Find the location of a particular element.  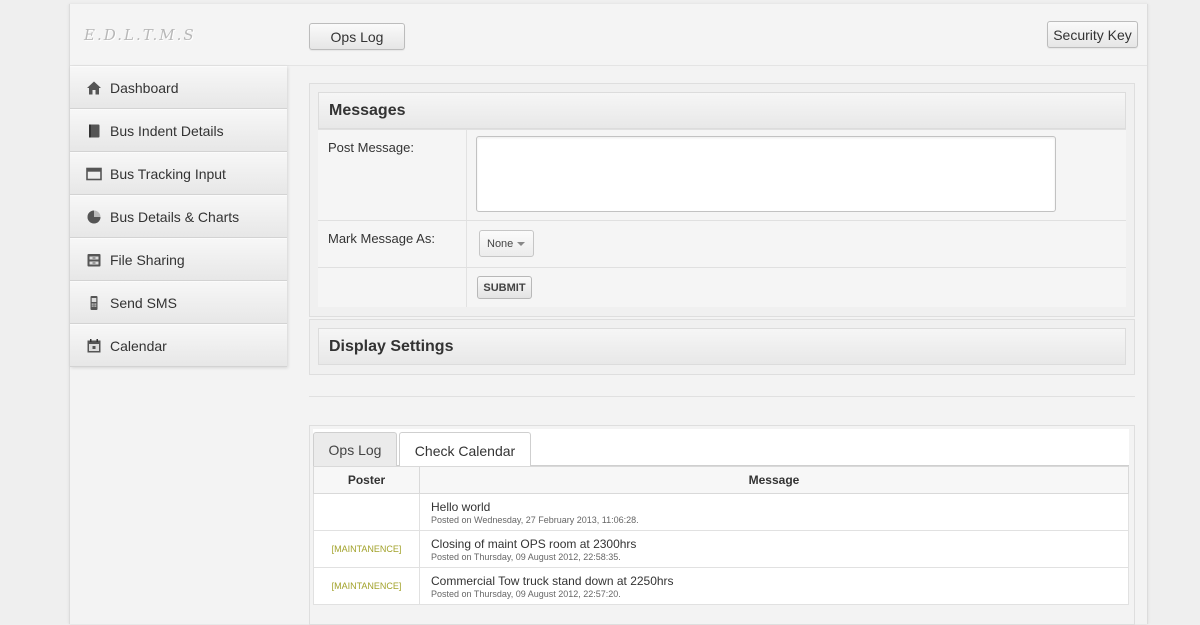

tab-check-calendar: Check Calendar is located at coordinates (465, 450).